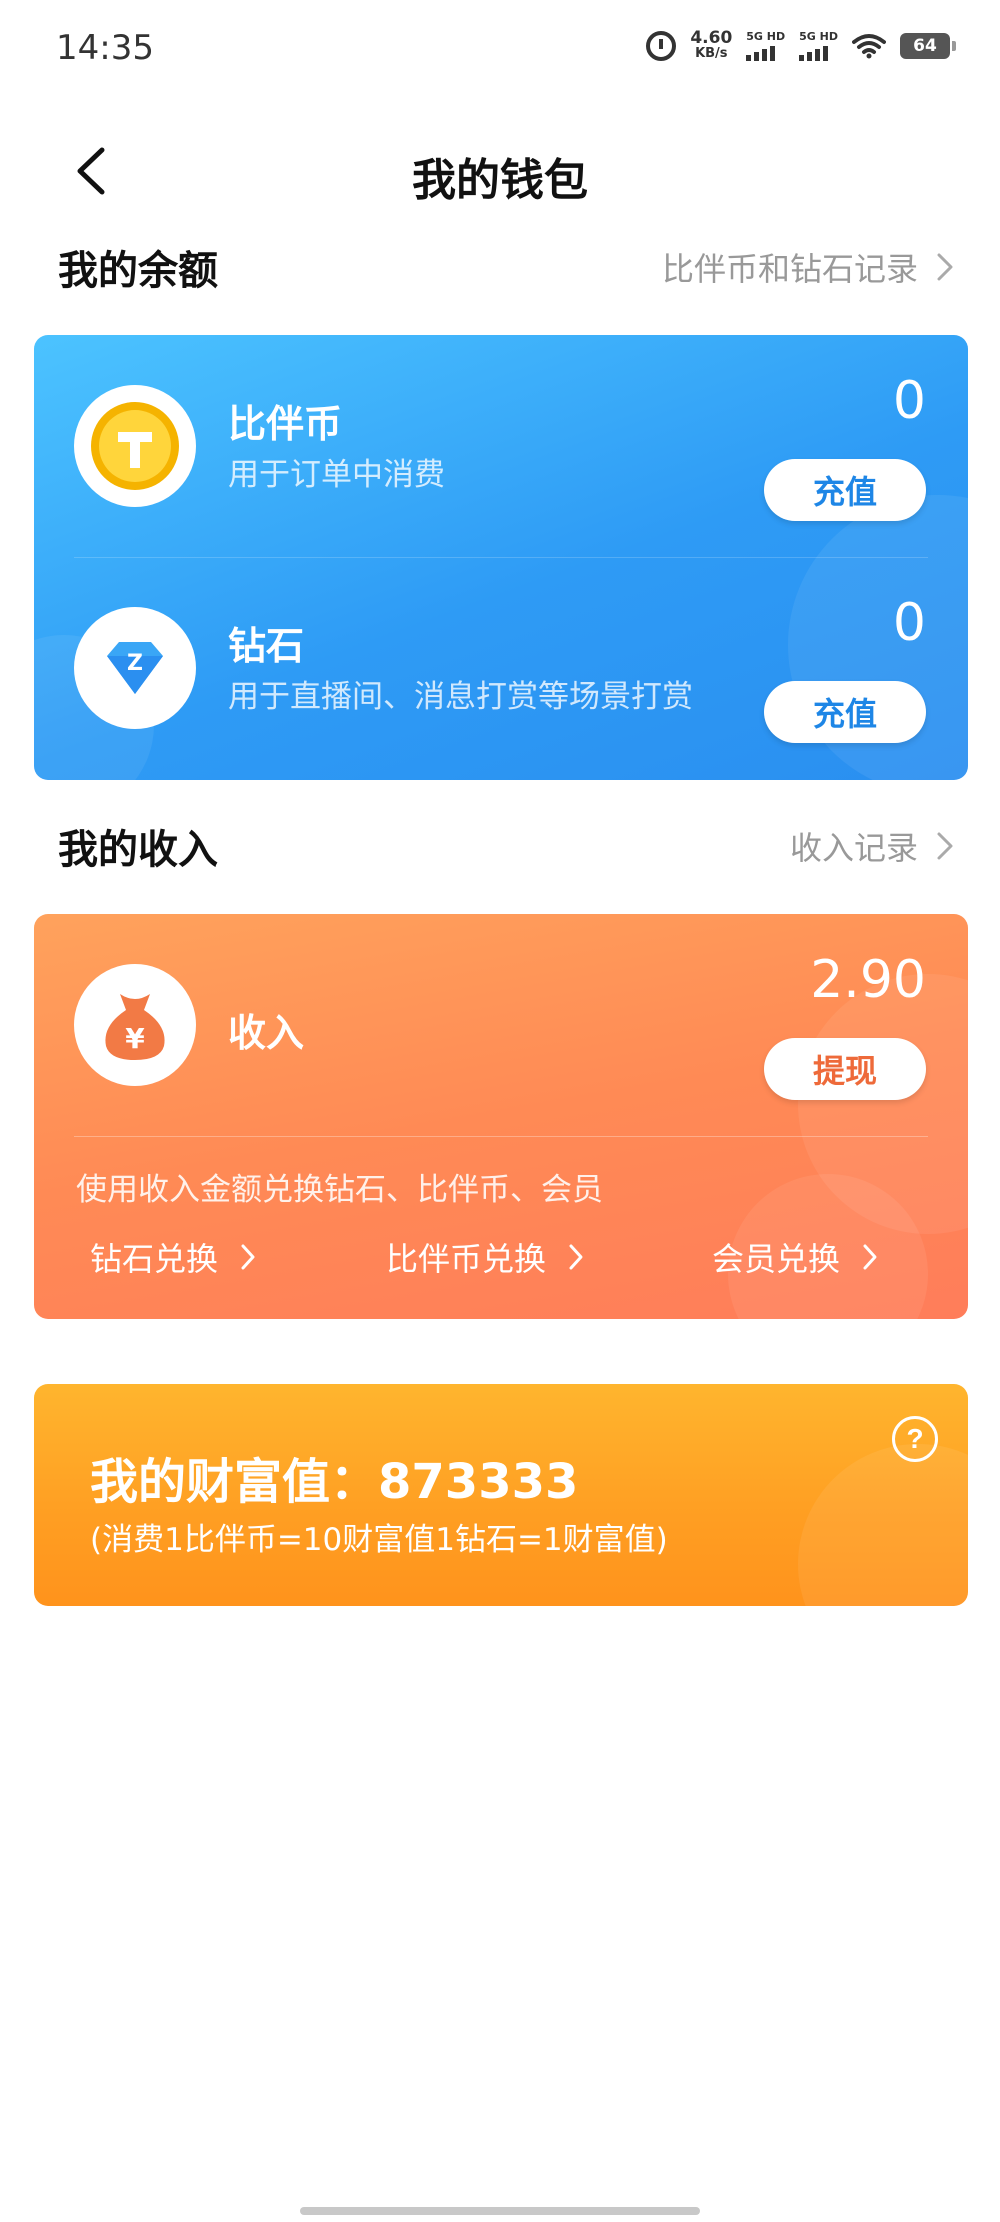 This screenshot has height=2222, width=1000. I want to click on balance-section-header: 我的余额 比伴币和钻石记录, so click(506, 267).